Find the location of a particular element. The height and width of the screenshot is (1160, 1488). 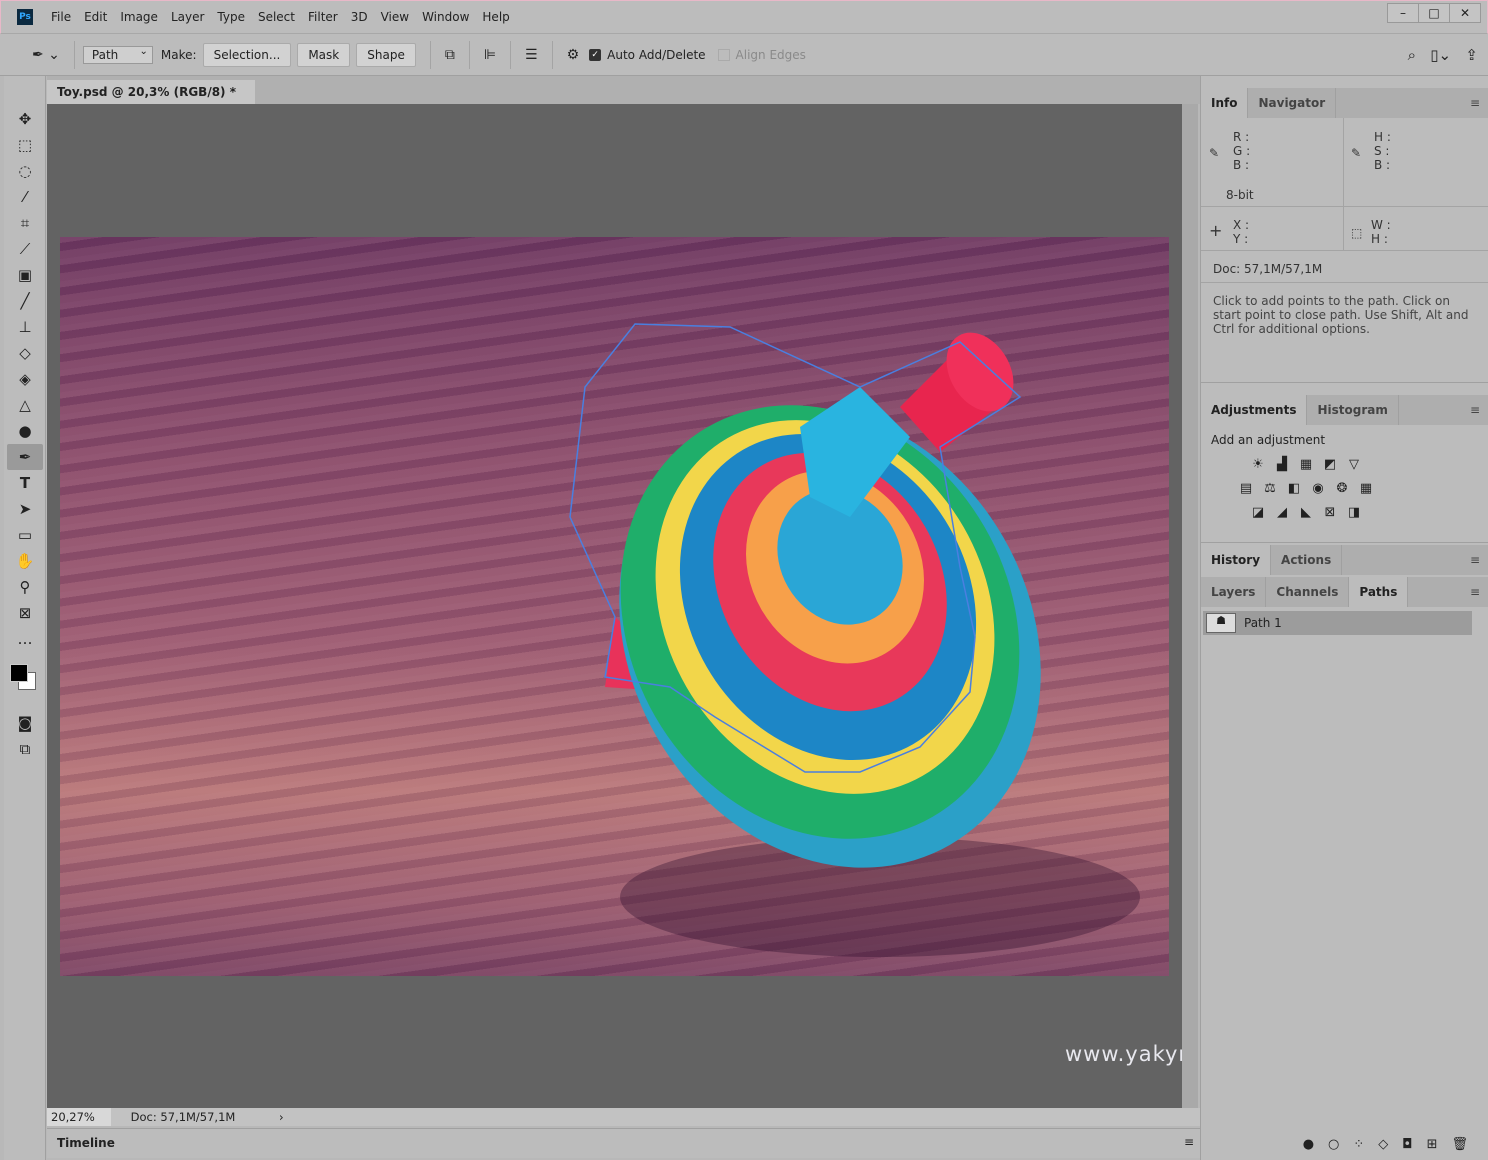

add-mask-icon: ◘ is located at coordinates (1407, 1144).